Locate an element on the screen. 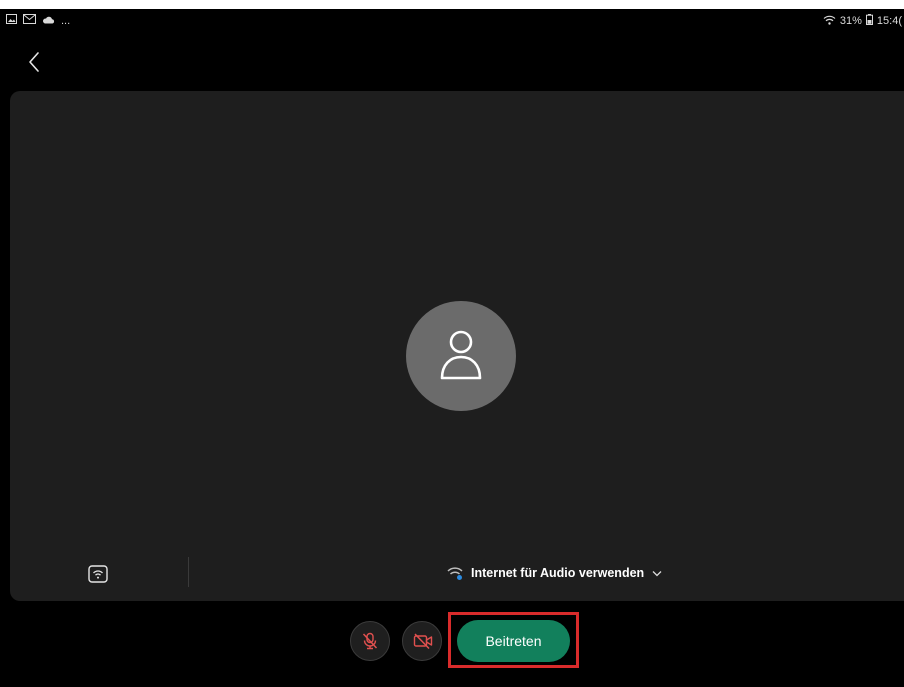 The height and width of the screenshot is (687, 904). audio-option-label: Internet für Audio verwenden is located at coordinates (558, 573).